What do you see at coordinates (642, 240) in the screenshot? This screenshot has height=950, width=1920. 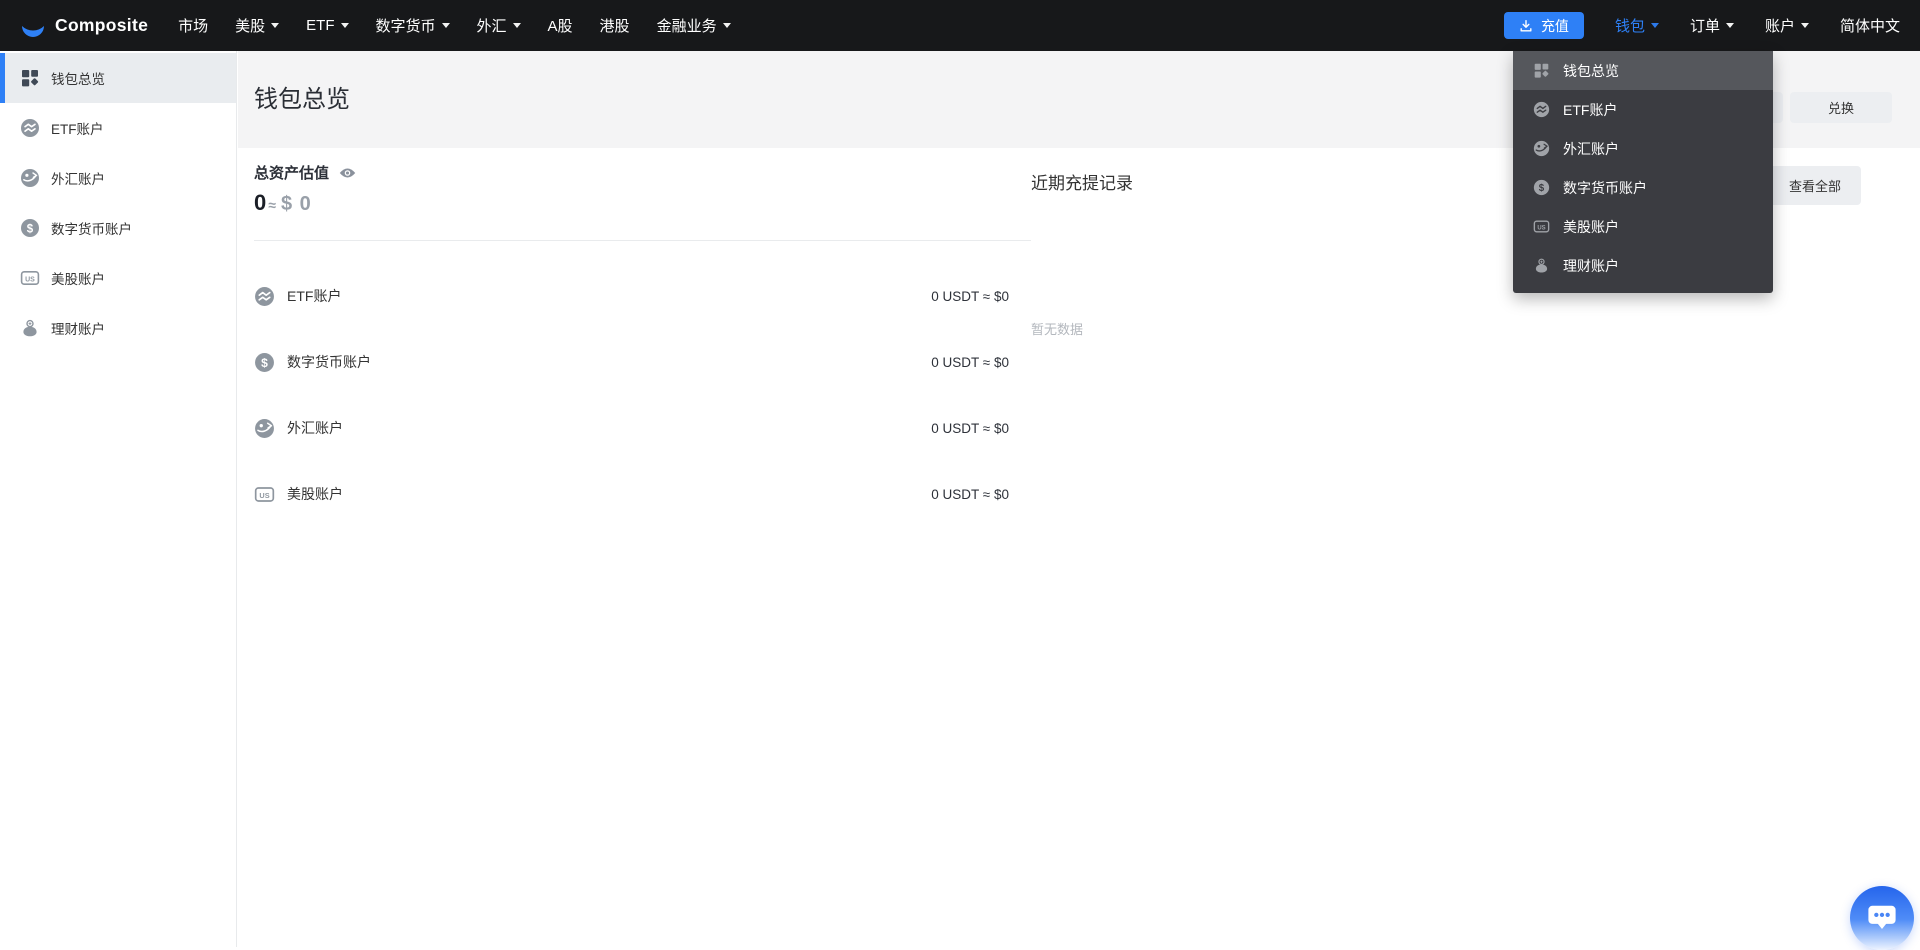 I see `section-divider` at bounding box center [642, 240].